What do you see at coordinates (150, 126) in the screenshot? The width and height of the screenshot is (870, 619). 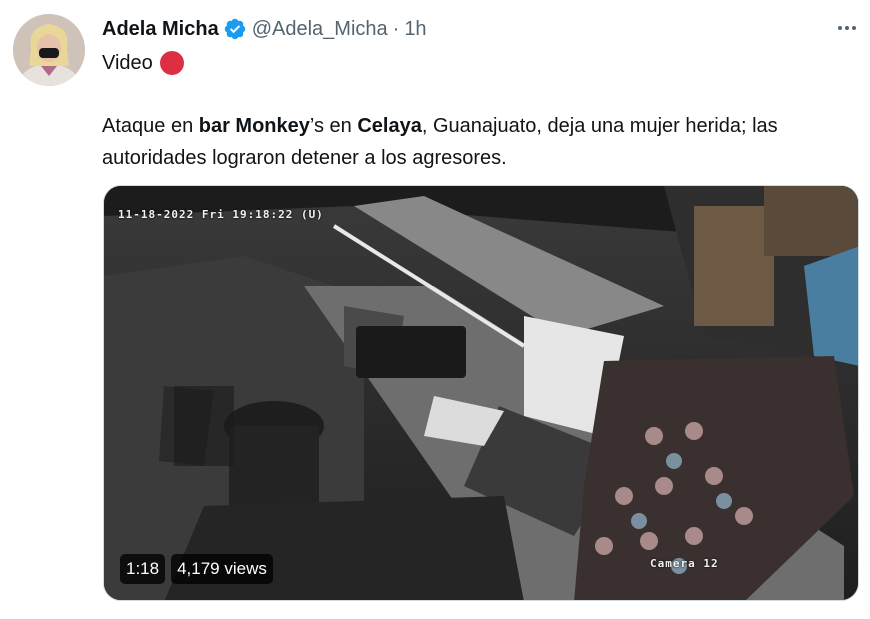 I see `tweet-text-segment: Ataque en` at bounding box center [150, 126].